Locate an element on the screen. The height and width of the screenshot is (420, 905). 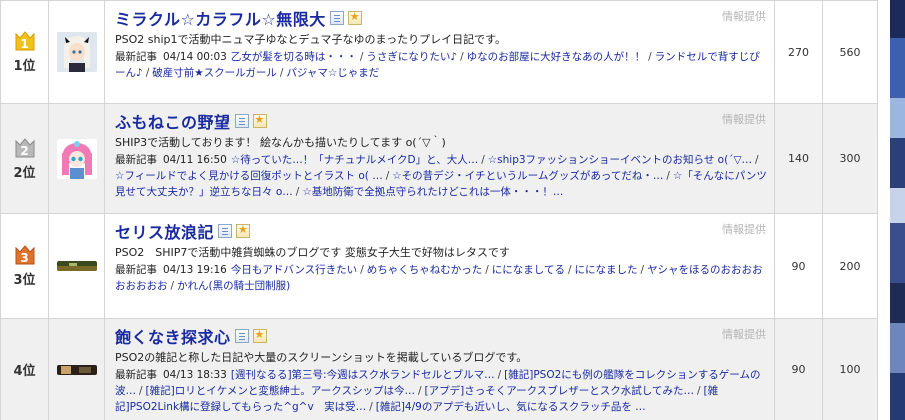
out-count: 100 is located at coordinates (850, 369).